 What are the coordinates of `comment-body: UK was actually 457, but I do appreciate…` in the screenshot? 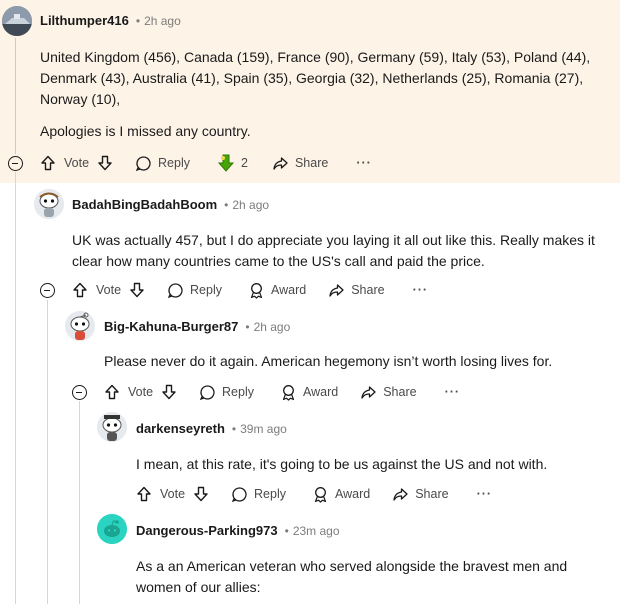 It's located at (333, 250).